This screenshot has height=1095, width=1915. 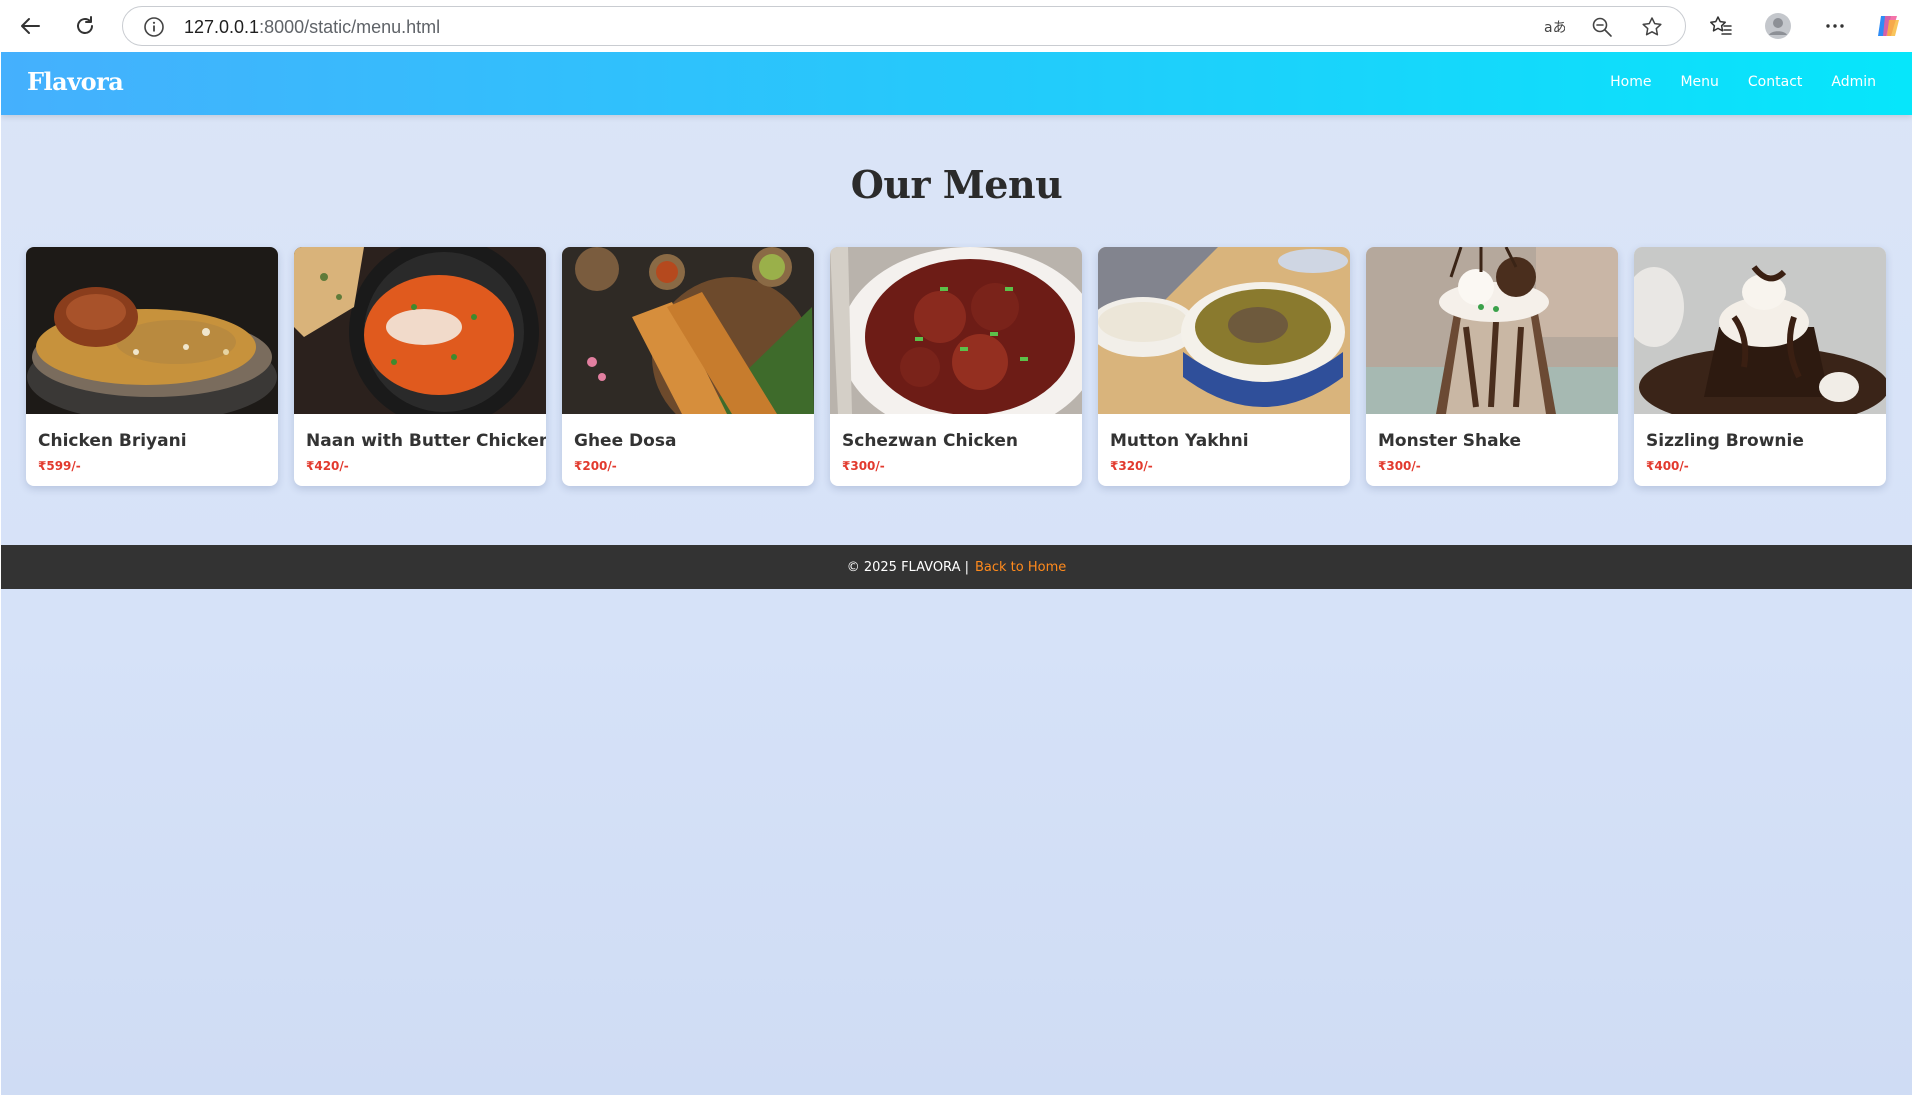 What do you see at coordinates (75, 81) in the screenshot?
I see `brand-logo: Flavora` at bounding box center [75, 81].